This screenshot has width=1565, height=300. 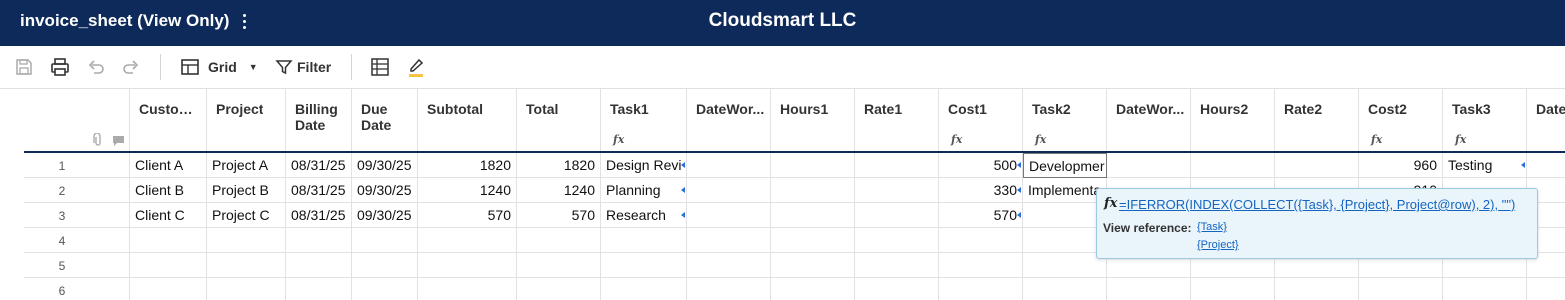 What do you see at coordinates (77, 190) in the screenshot?
I see `row-number: 2` at bounding box center [77, 190].